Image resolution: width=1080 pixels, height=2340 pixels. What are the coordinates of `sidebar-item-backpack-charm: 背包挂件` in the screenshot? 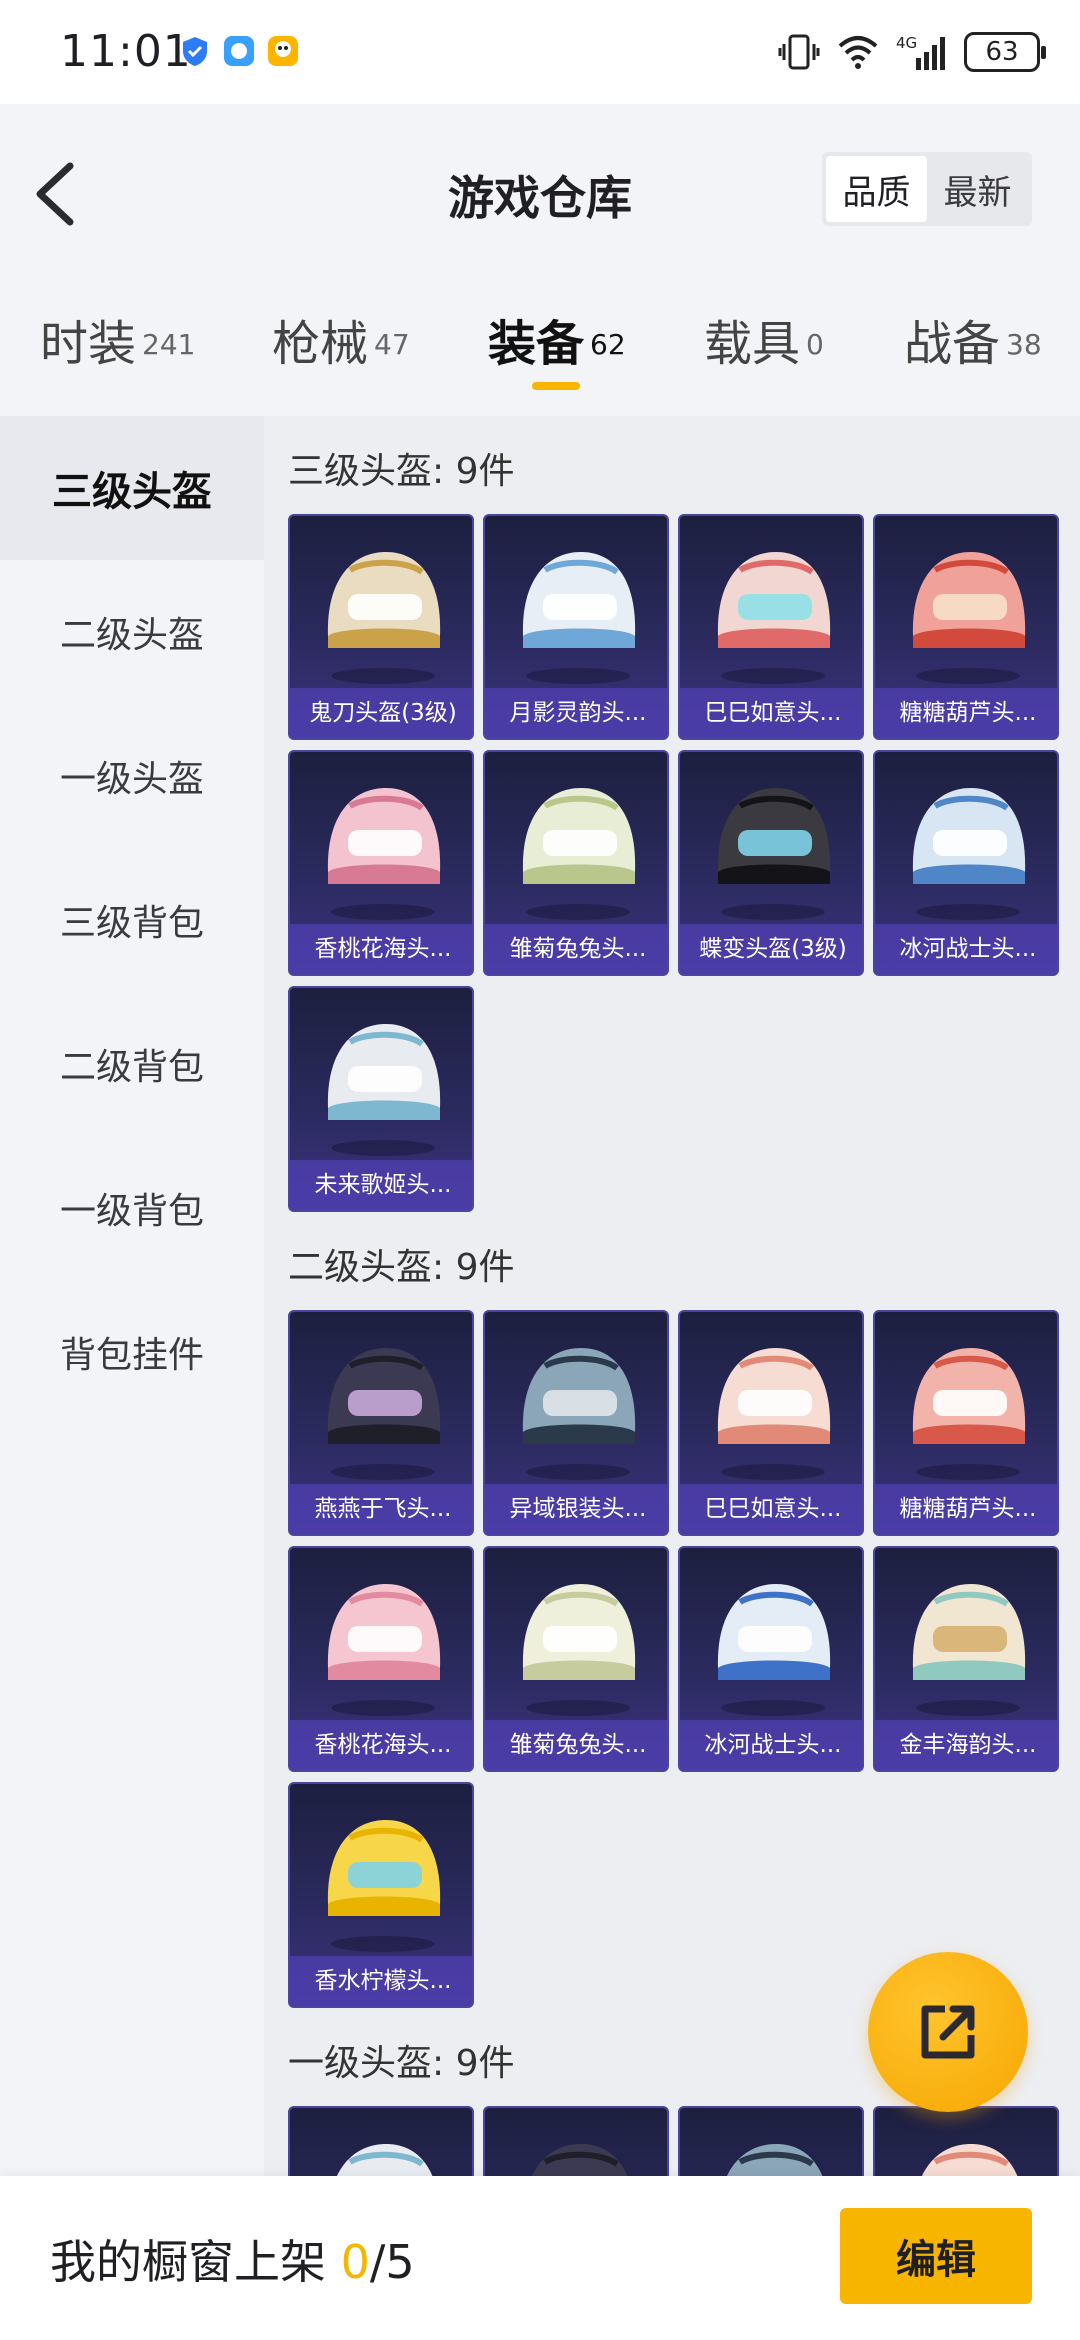 It's located at (132, 1352).